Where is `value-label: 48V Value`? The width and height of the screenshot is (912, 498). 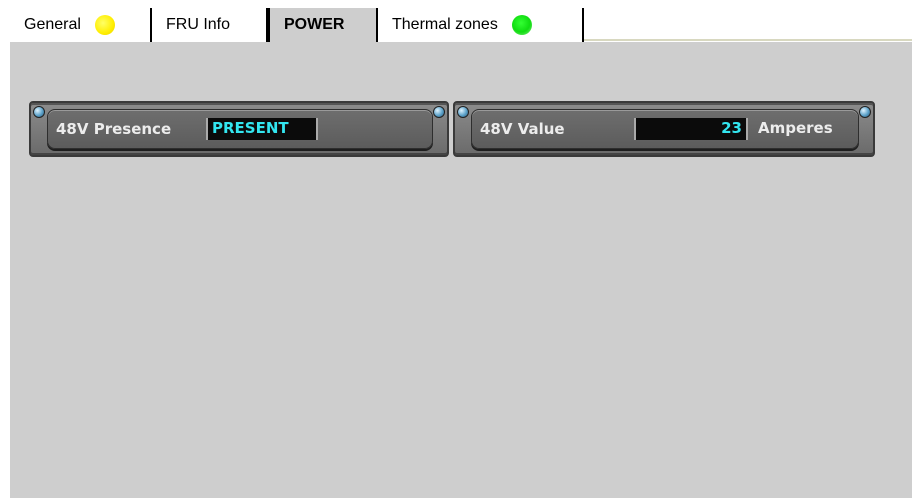
value-label: 48V Value is located at coordinates (522, 129).